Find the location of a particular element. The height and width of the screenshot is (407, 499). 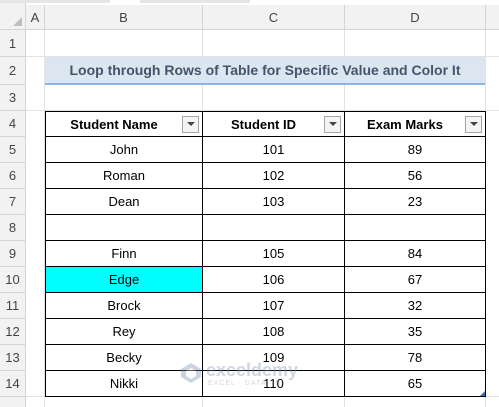

table-header-student-id: Student ID is located at coordinates (274, 124).